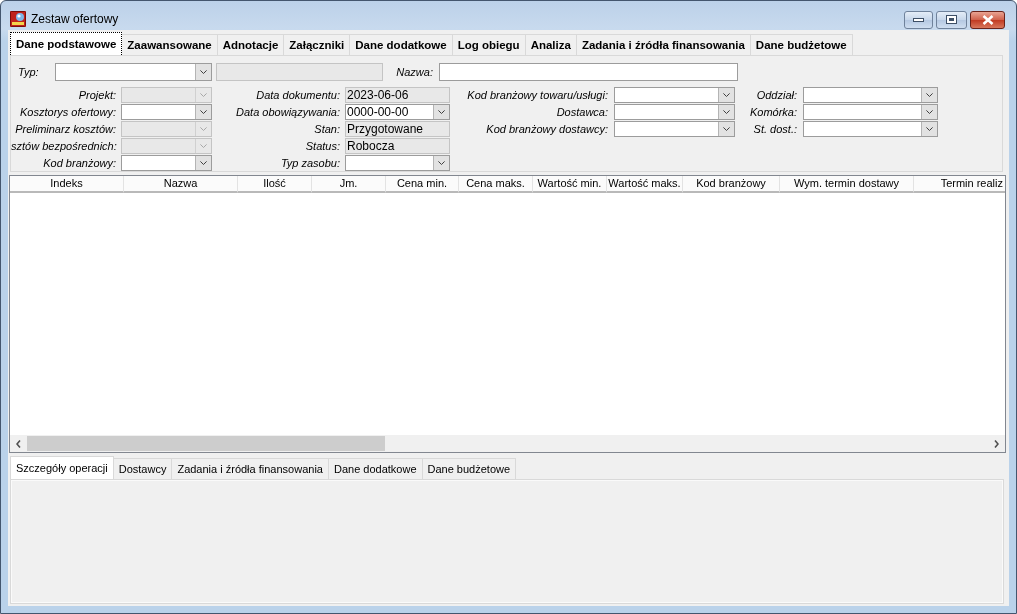 Image resolution: width=1017 pixels, height=614 pixels. I want to click on minimize-button, so click(918, 19).